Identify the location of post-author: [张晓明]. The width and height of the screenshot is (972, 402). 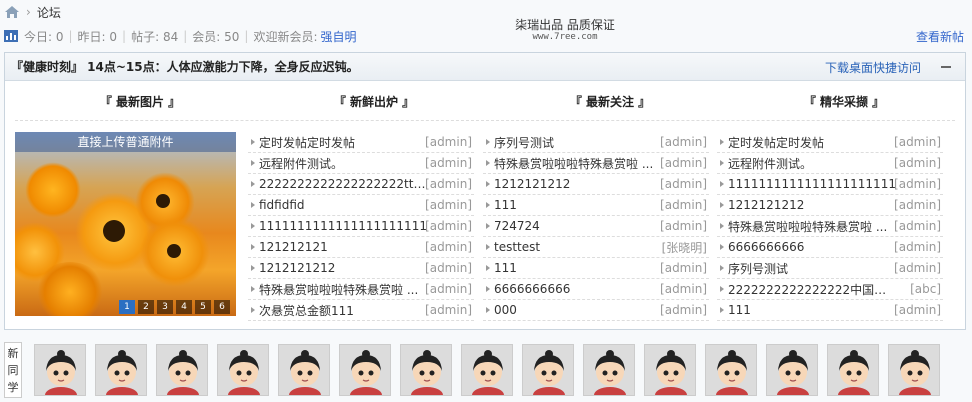
(684, 247).